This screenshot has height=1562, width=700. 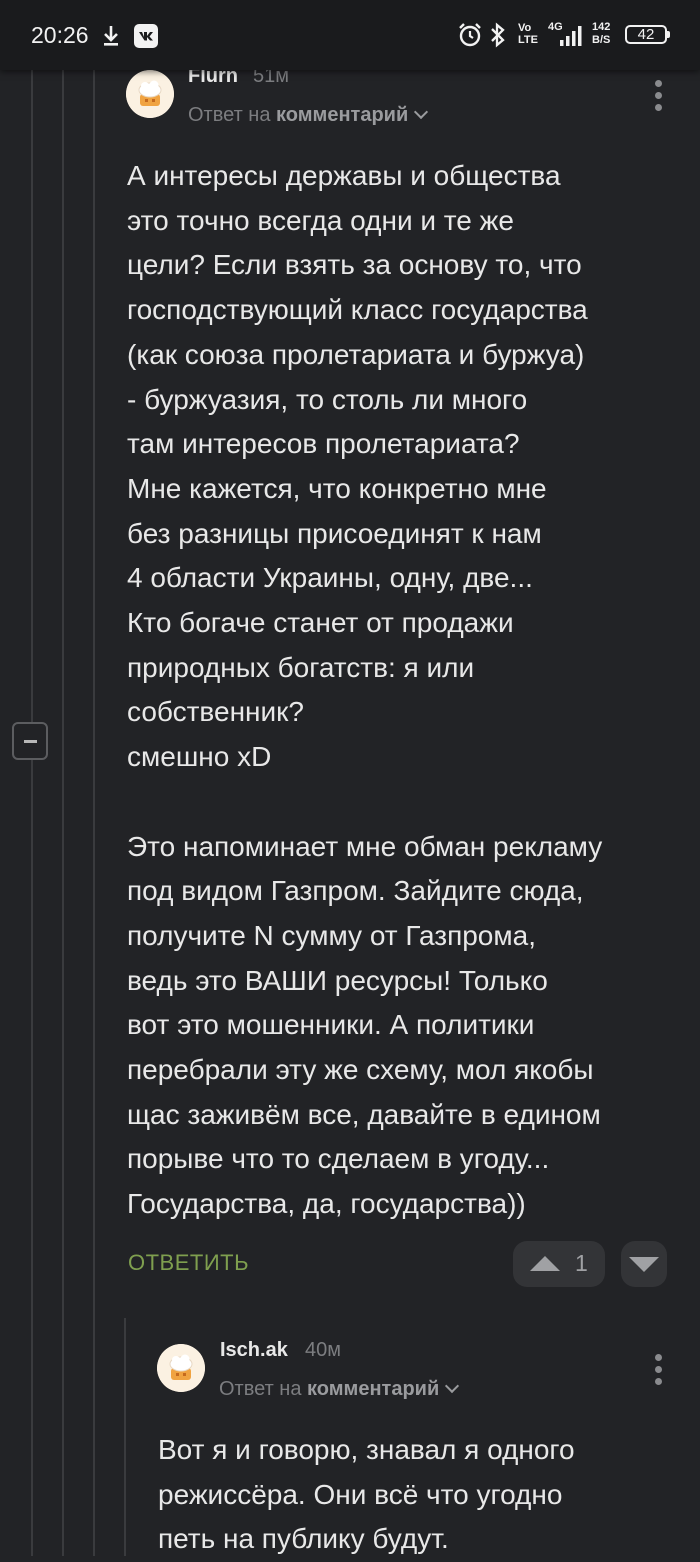 What do you see at coordinates (528, 34) in the screenshot?
I see `volte-icon: Vo LTE` at bounding box center [528, 34].